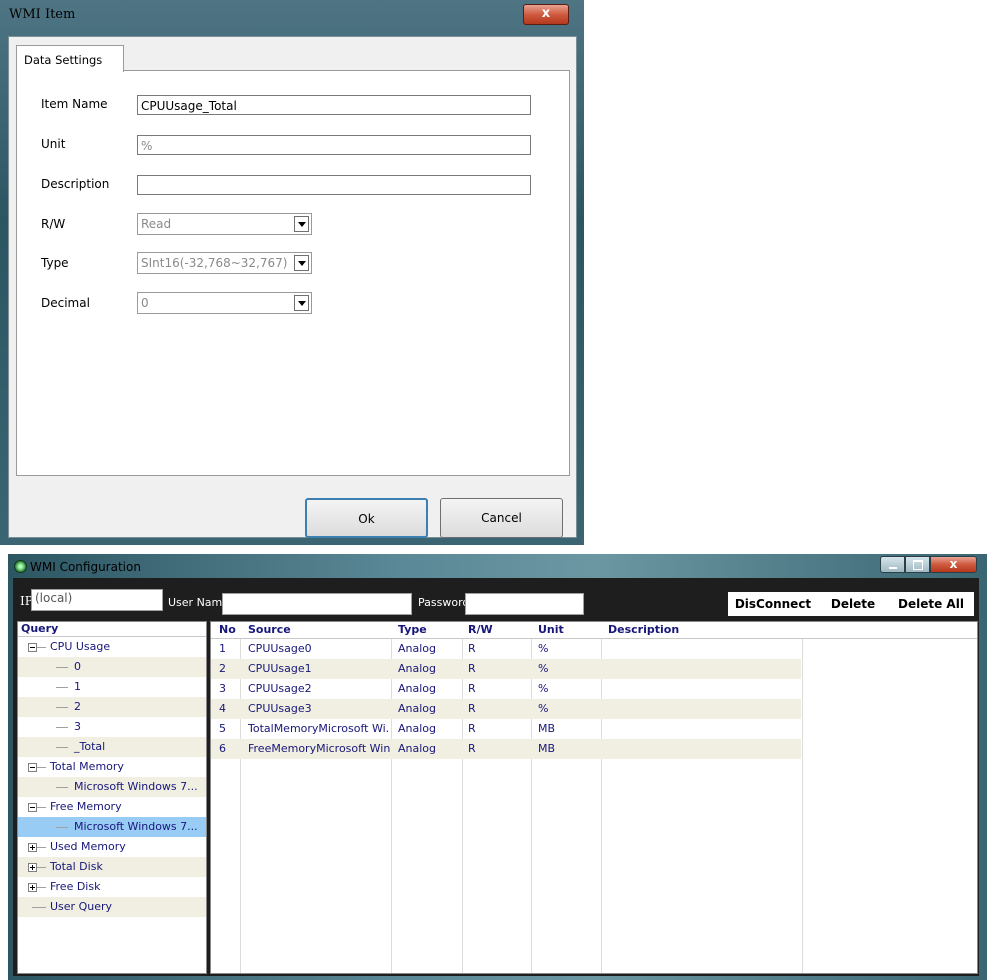 The width and height of the screenshot is (987, 980). I want to click on app-icon, so click(20, 566).